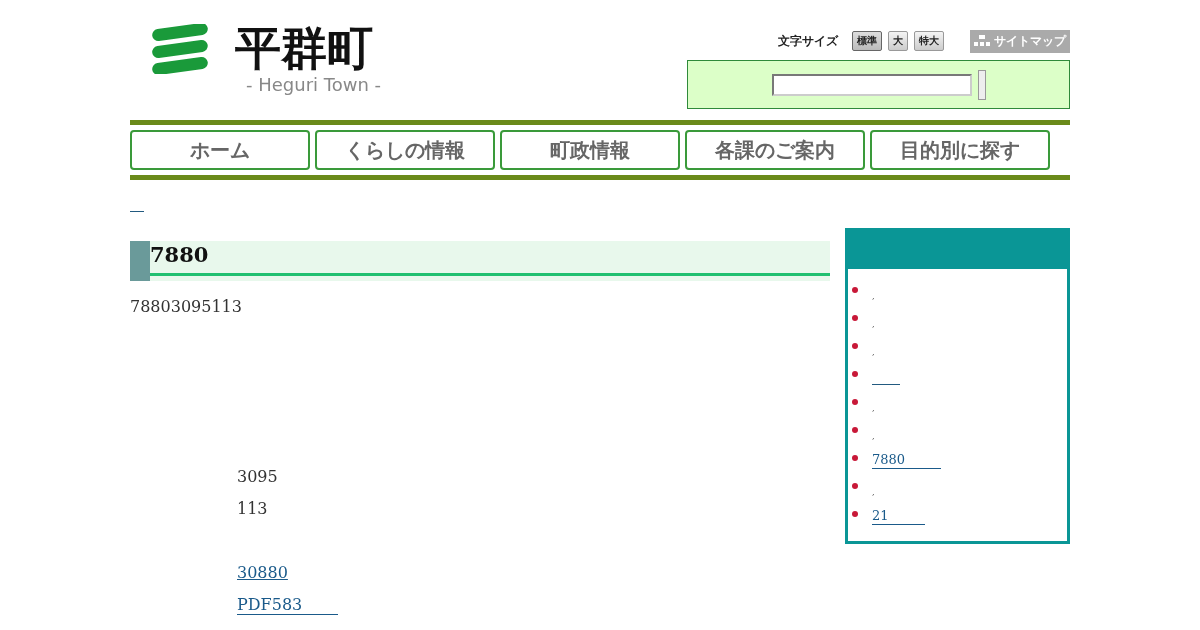  Describe the element at coordinates (253, 509) in the screenshot. I see `body-text: 113` at that location.